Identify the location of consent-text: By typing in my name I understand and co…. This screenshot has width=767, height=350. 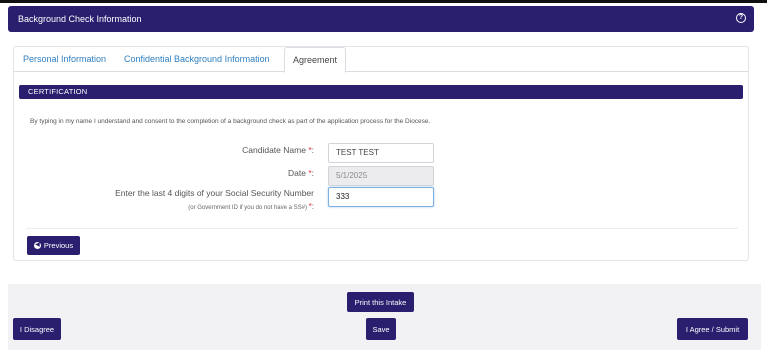
(230, 121).